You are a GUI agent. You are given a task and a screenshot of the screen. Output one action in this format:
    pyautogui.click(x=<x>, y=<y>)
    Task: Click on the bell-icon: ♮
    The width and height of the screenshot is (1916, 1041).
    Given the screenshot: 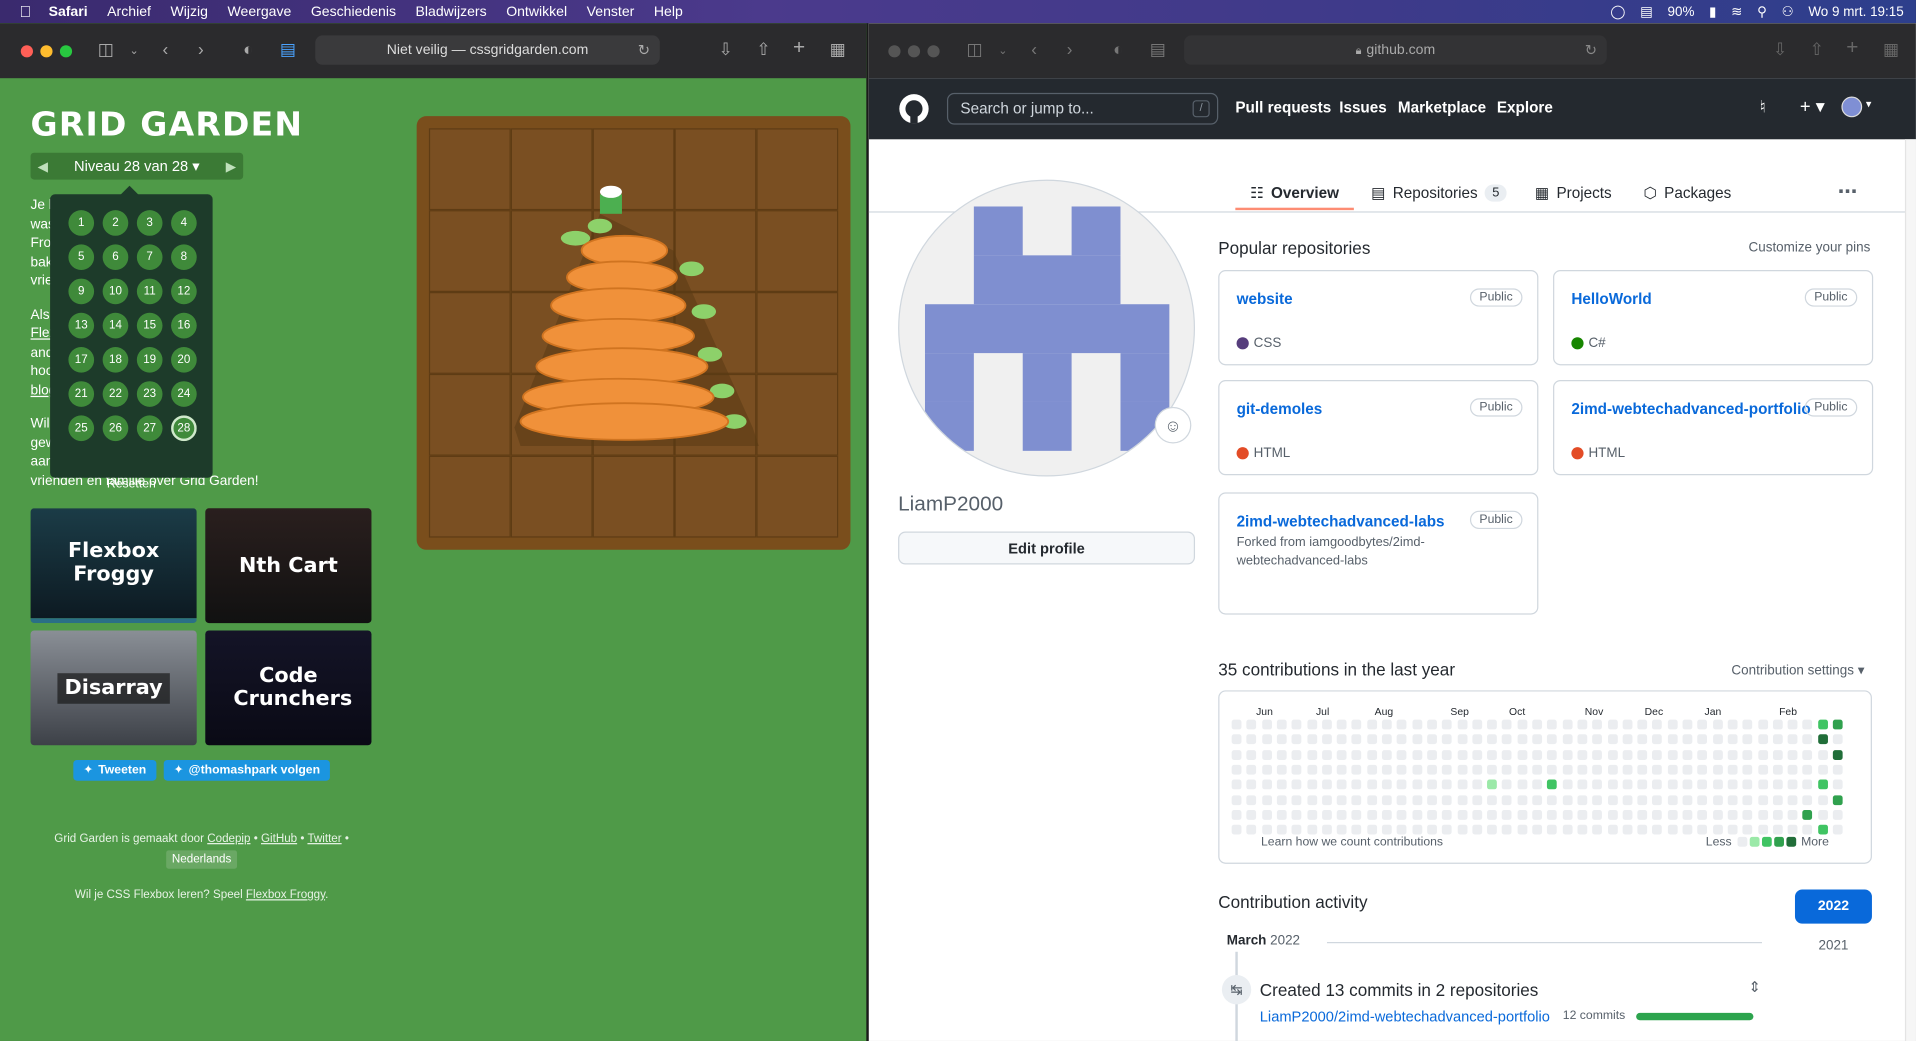 What is the action you would take?
    pyautogui.click(x=1763, y=107)
    